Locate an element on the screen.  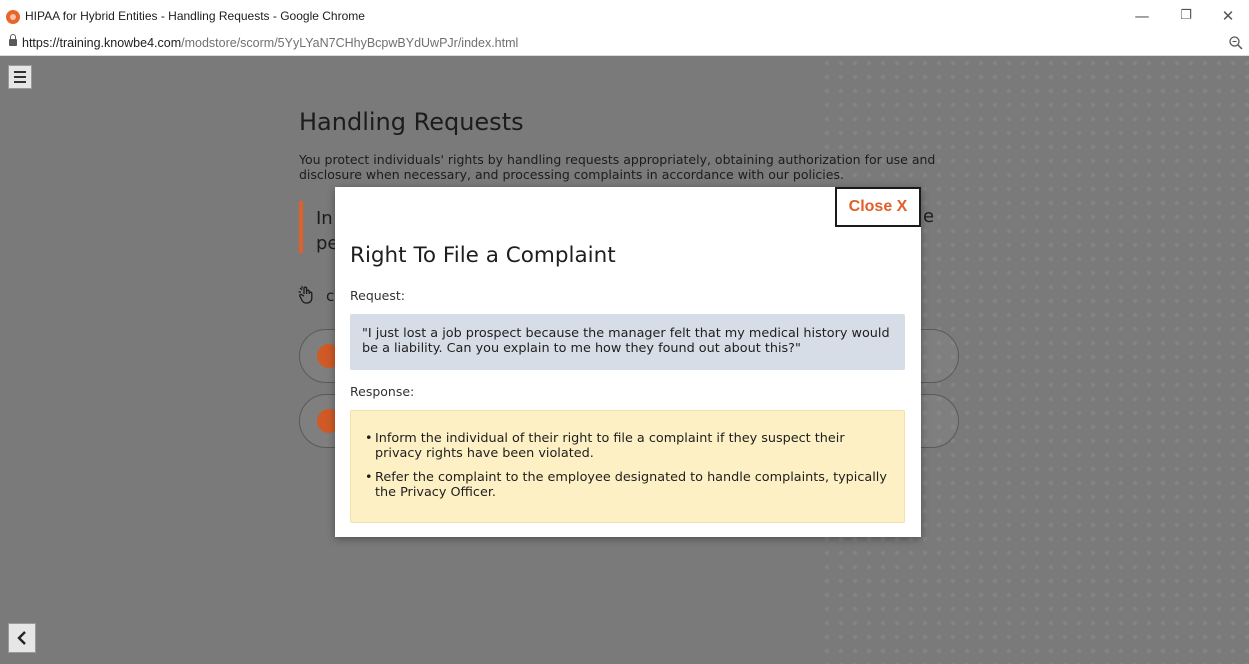
zoom-icon is located at coordinates (1236, 43).